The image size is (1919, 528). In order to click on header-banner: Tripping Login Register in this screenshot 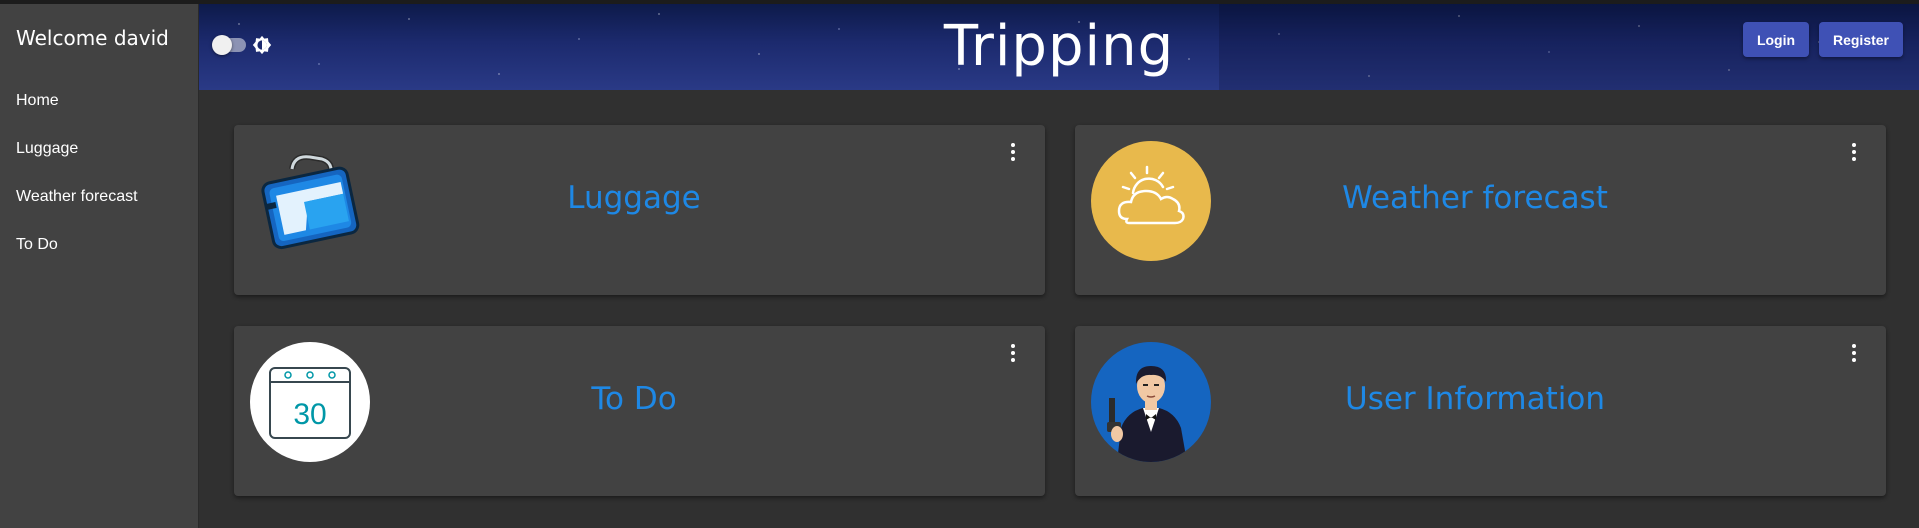, I will do `click(1059, 47)`.